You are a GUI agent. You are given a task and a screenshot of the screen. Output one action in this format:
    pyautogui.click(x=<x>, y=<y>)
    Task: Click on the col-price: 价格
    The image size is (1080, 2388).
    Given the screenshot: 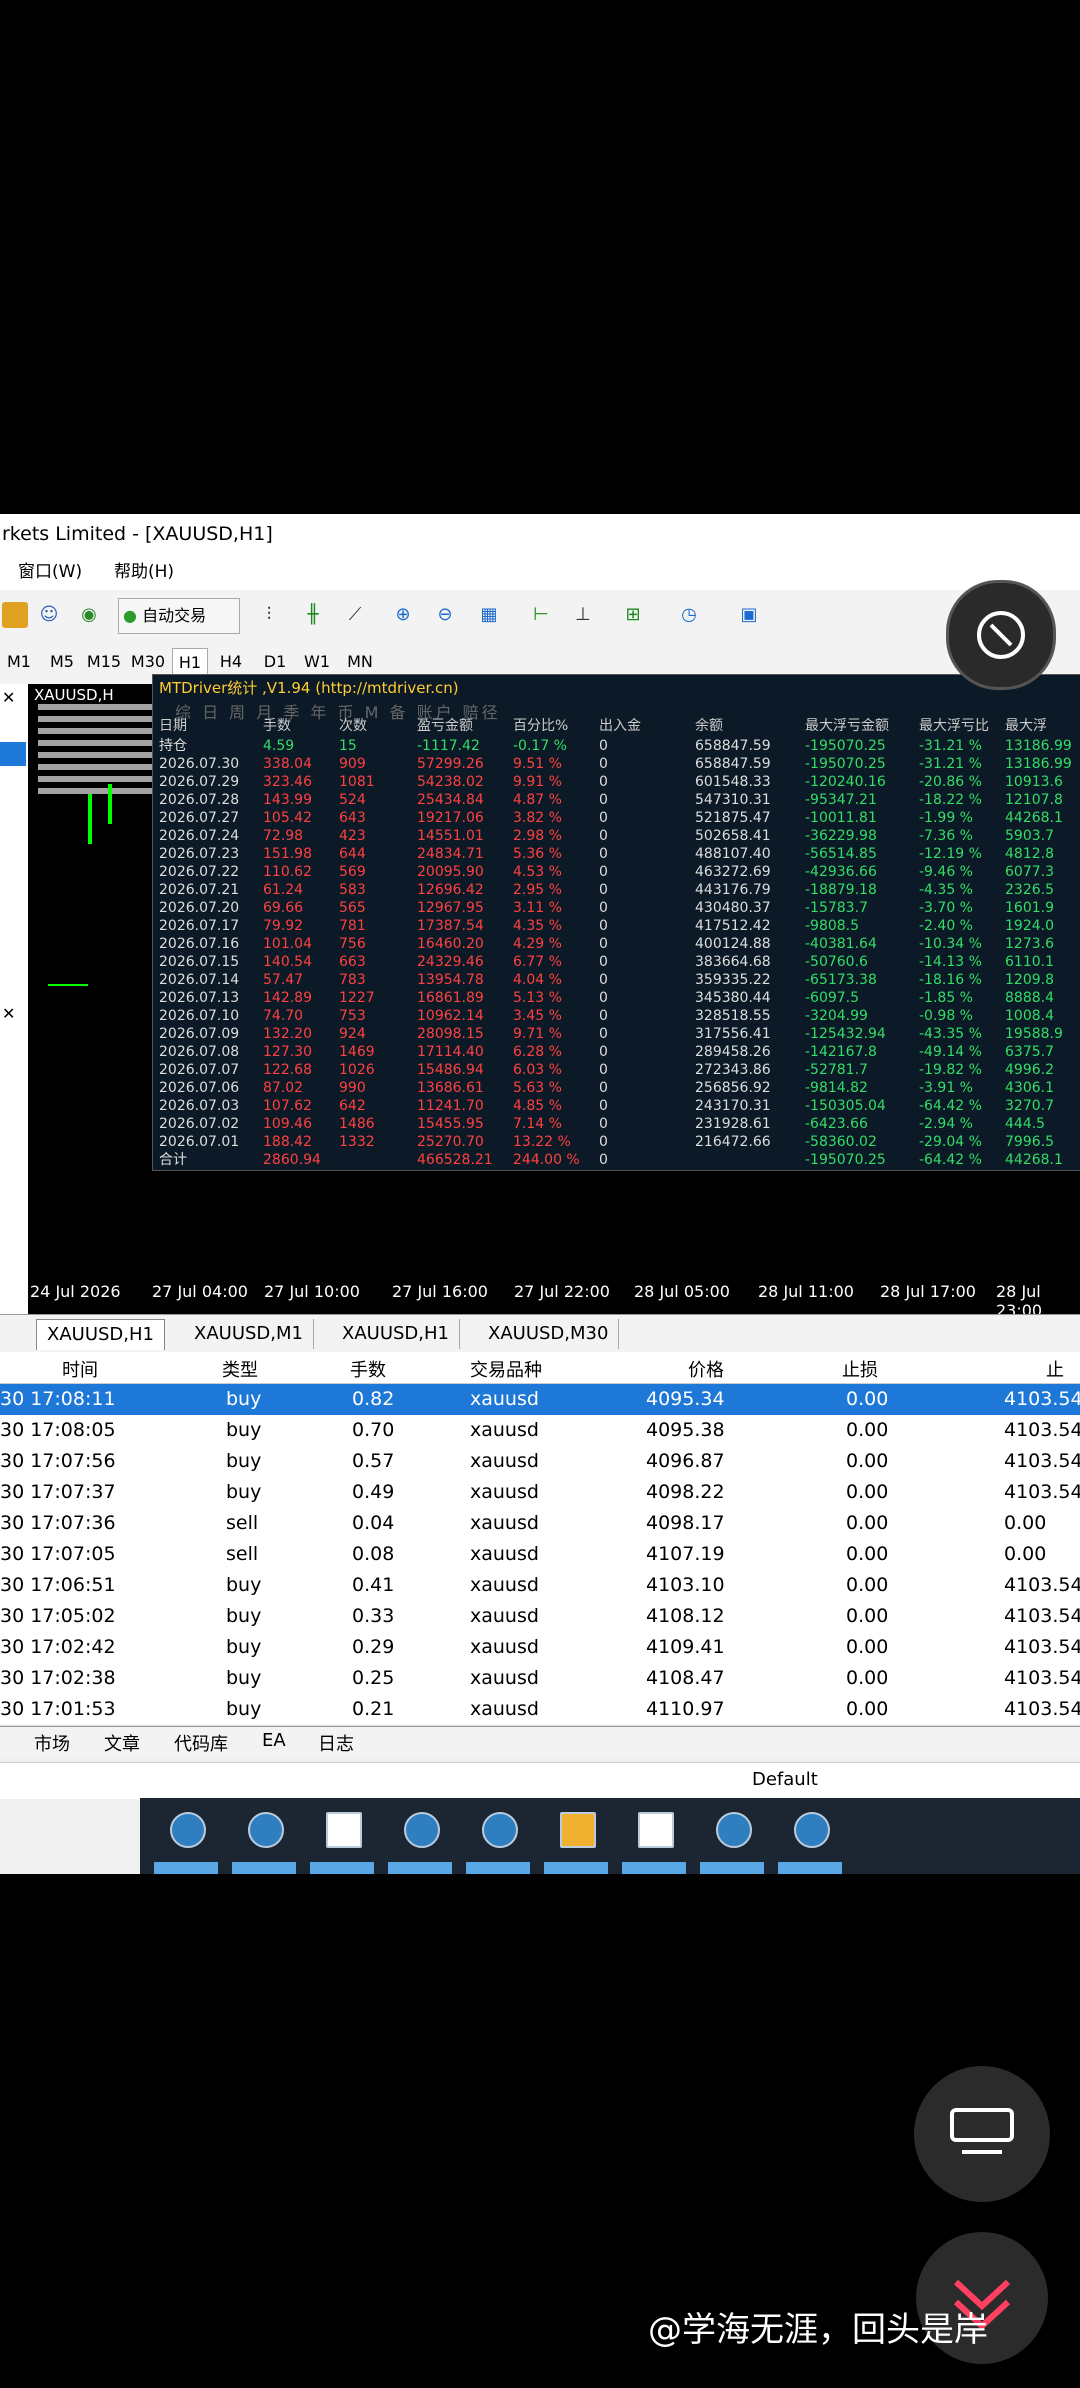 What is the action you would take?
    pyautogui.click(x=706, y=1369)
    